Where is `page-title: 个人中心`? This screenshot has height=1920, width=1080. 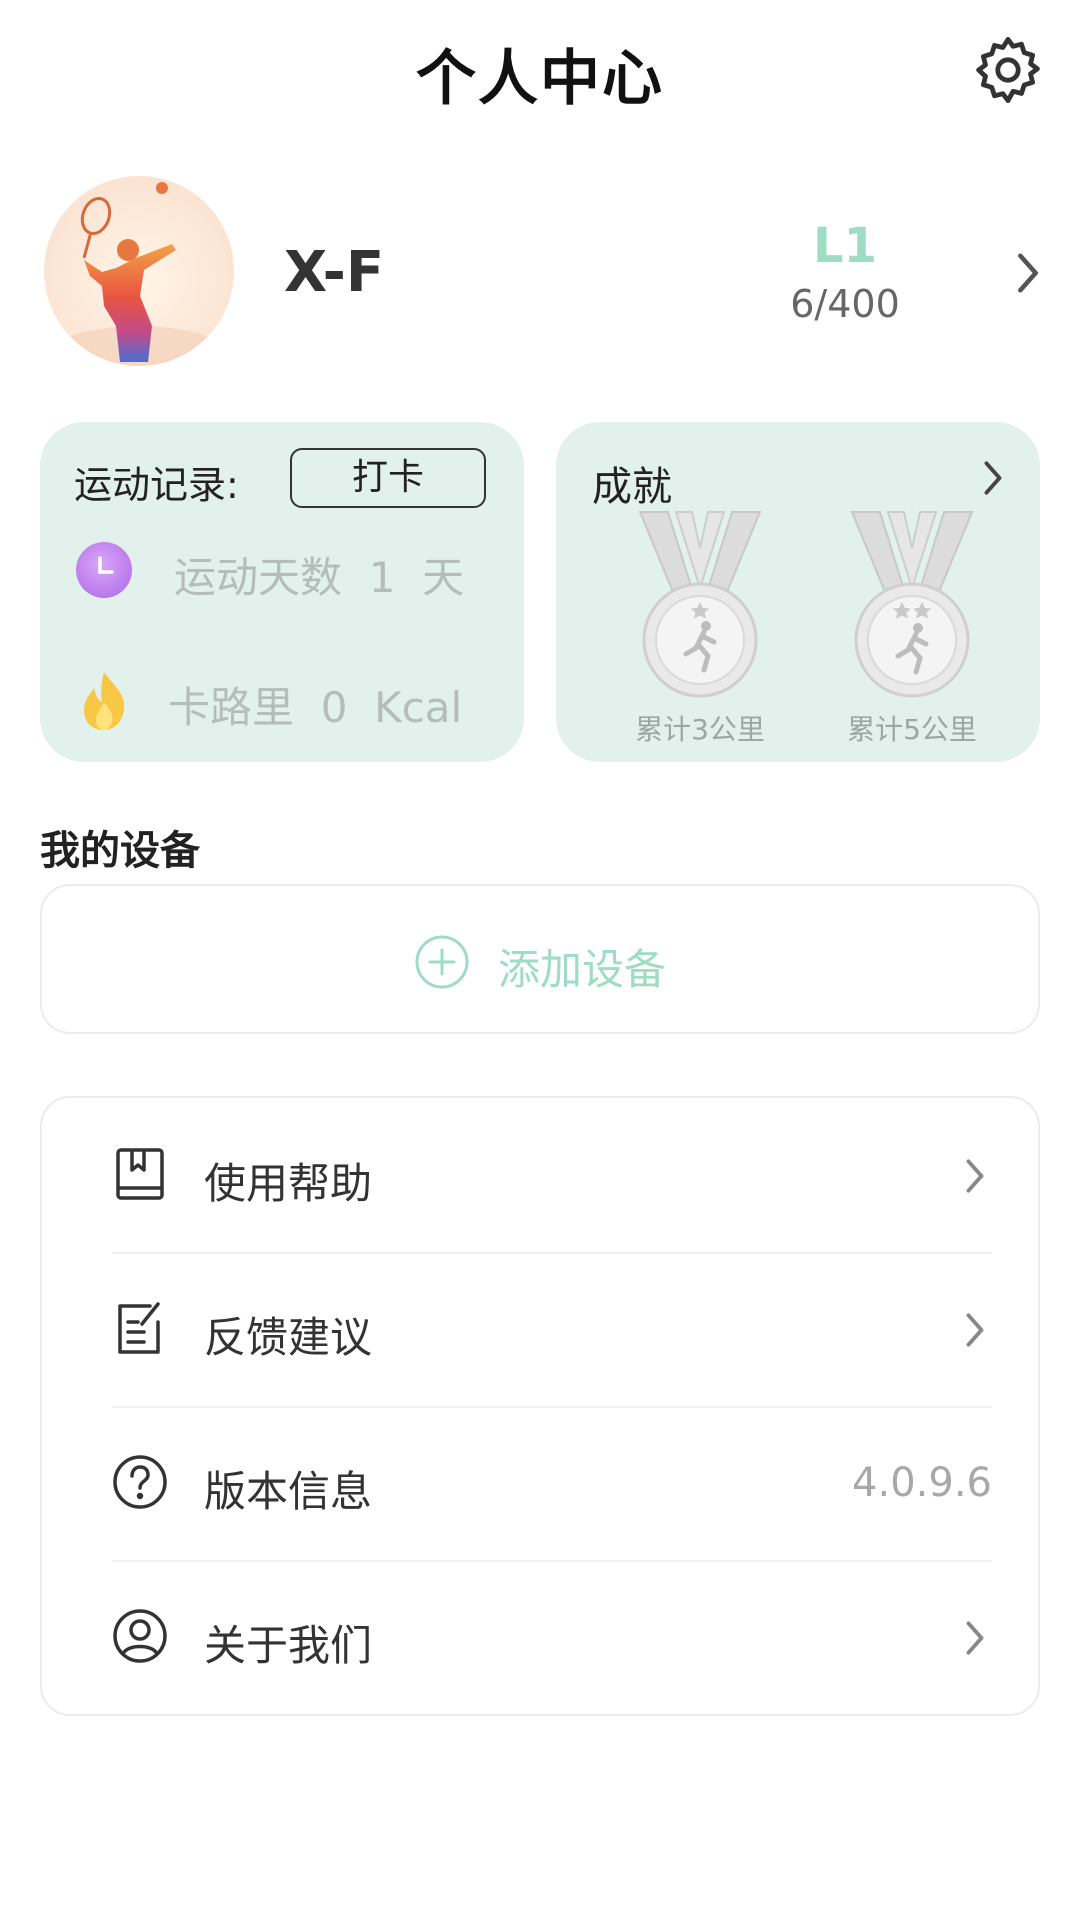
page-title: 个人中心 is located at coordinates (540, 79).